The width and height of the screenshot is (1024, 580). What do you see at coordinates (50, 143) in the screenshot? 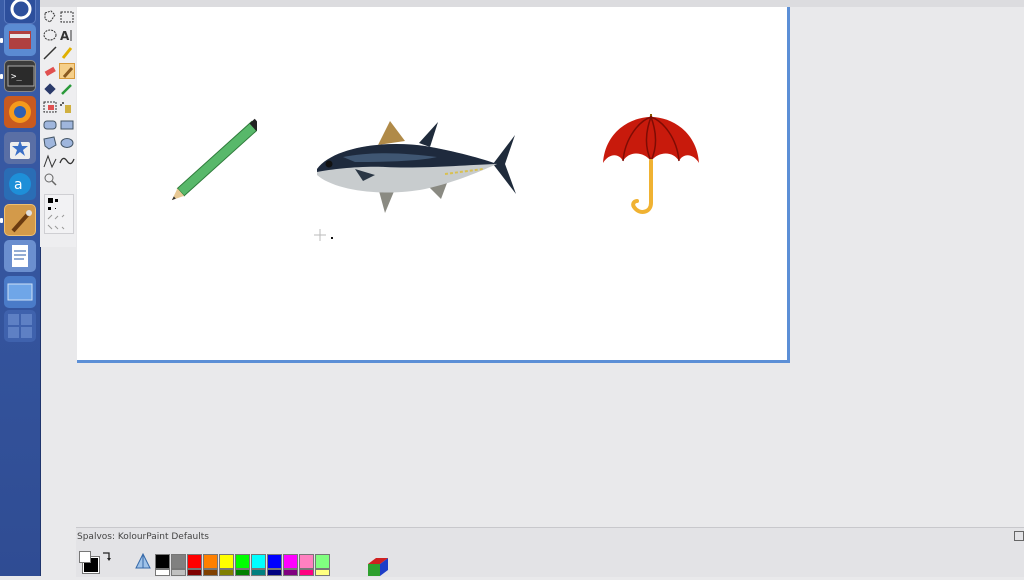
I see `polygon-tool-icon` at bounding box center [50, 143].